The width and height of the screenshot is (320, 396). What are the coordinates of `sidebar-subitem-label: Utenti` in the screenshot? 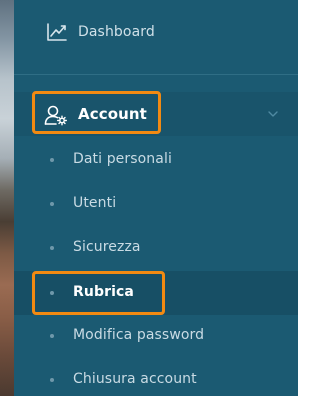 It's located at (95, 203).